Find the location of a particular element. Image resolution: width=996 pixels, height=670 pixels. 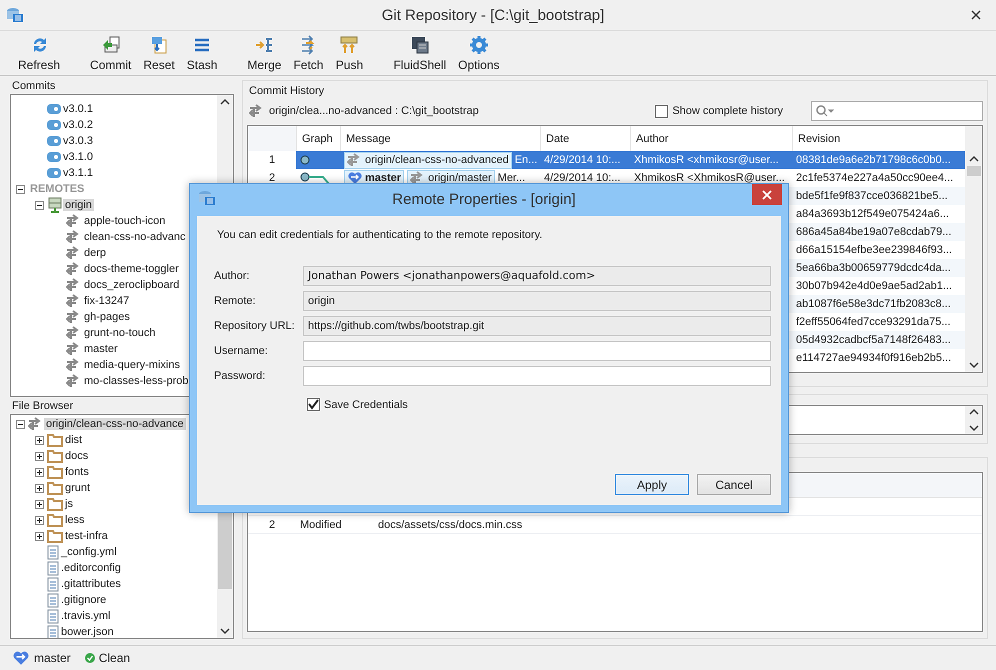

toolbar-button: Options is located at coordinates (479, 53).